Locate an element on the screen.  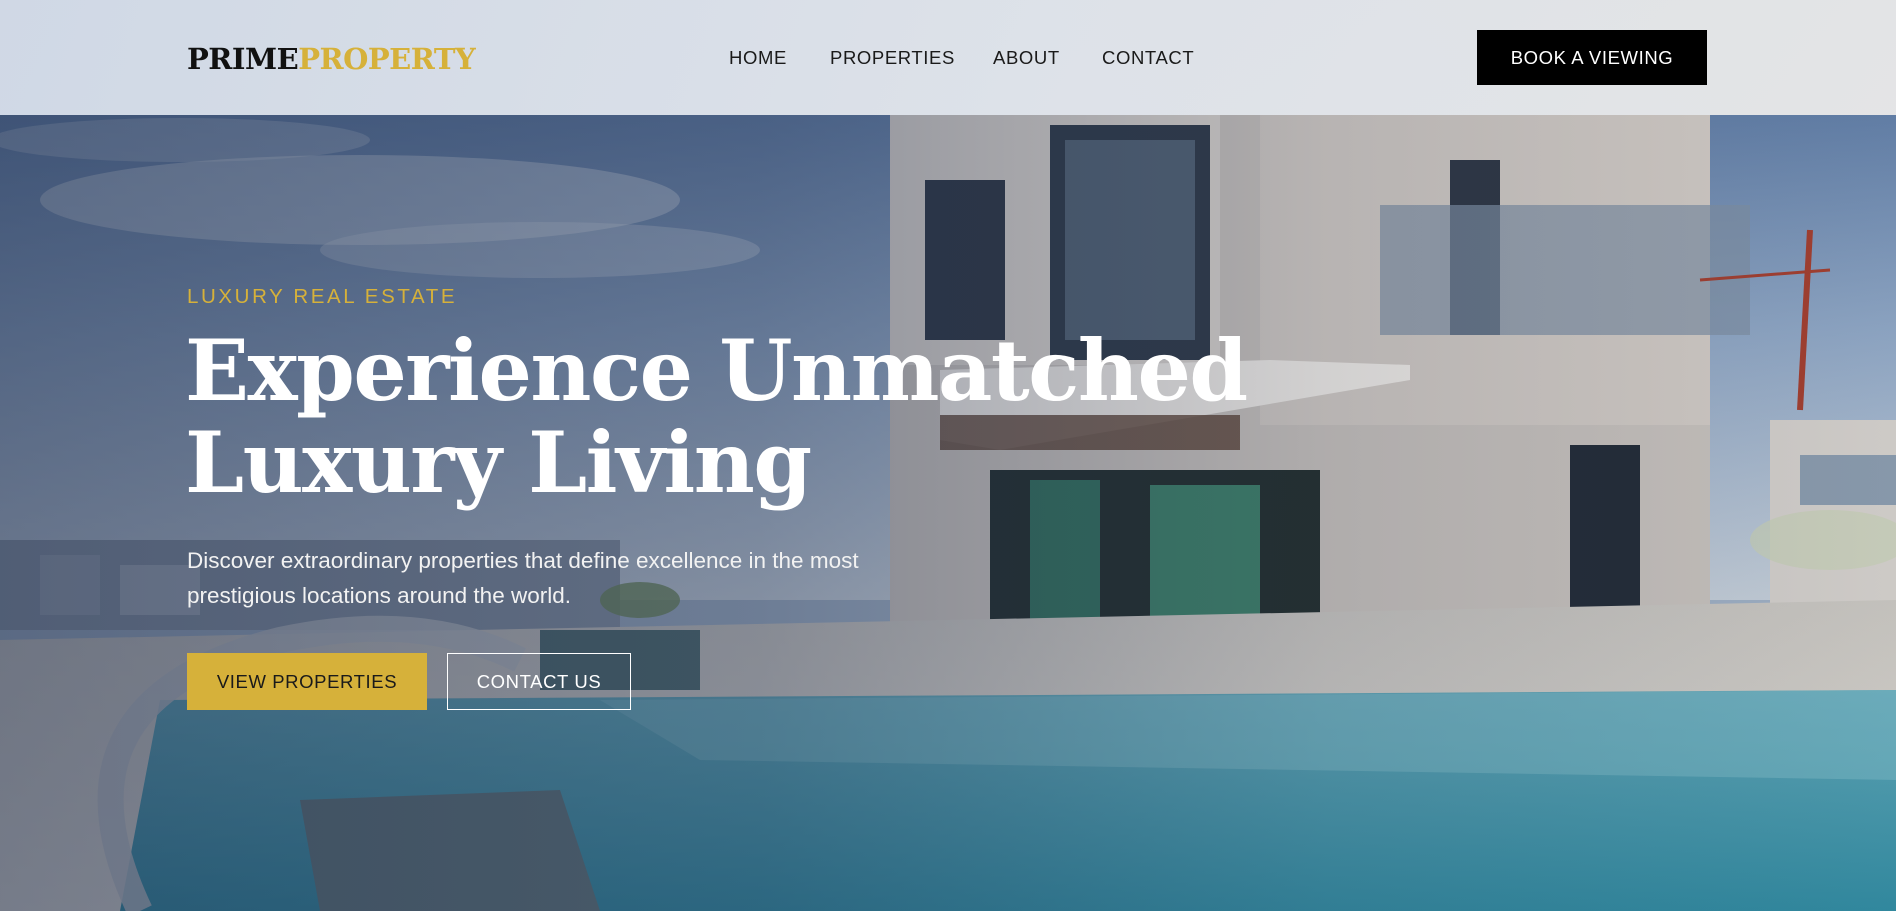
brand-logo: PRIMEPROPERTY is located at coordinates (331, 59).